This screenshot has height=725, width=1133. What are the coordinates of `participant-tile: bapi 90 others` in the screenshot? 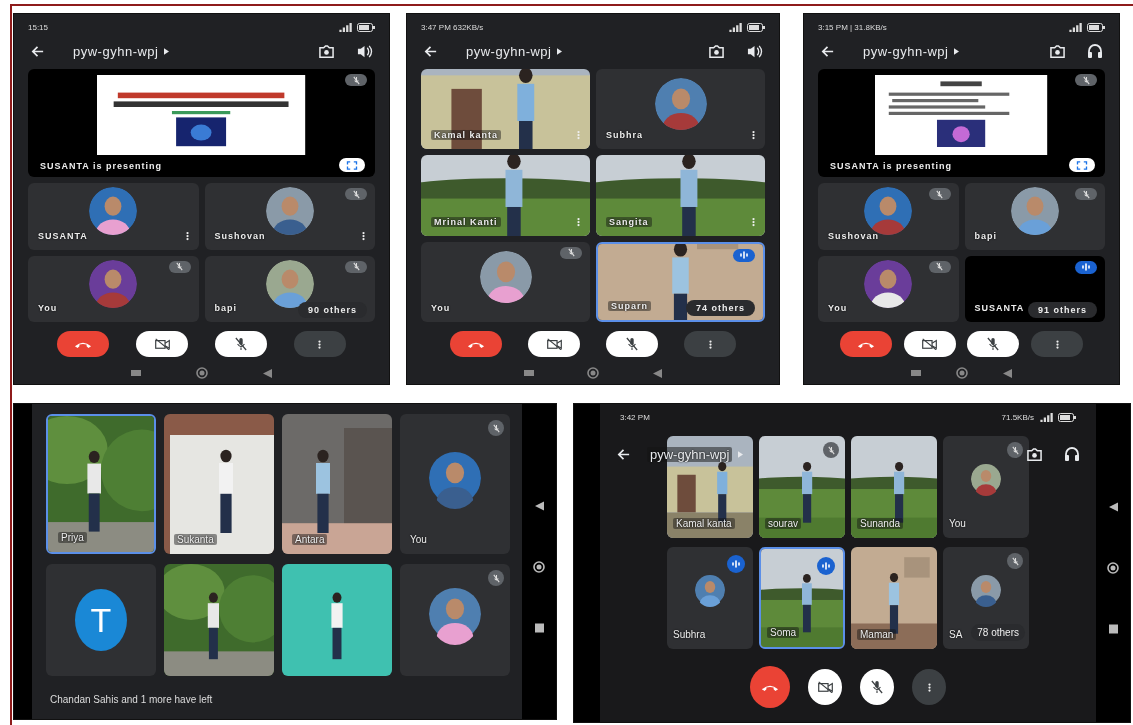 It's located at (289, 288).